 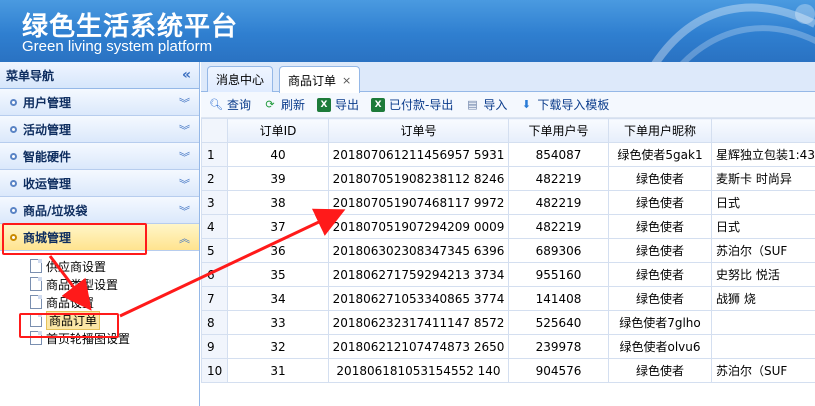 What do you see at coordinates (278, 130) in the screenshot?
I see `column-header-order-id: 订单ID` at bounding box center [278, 130].